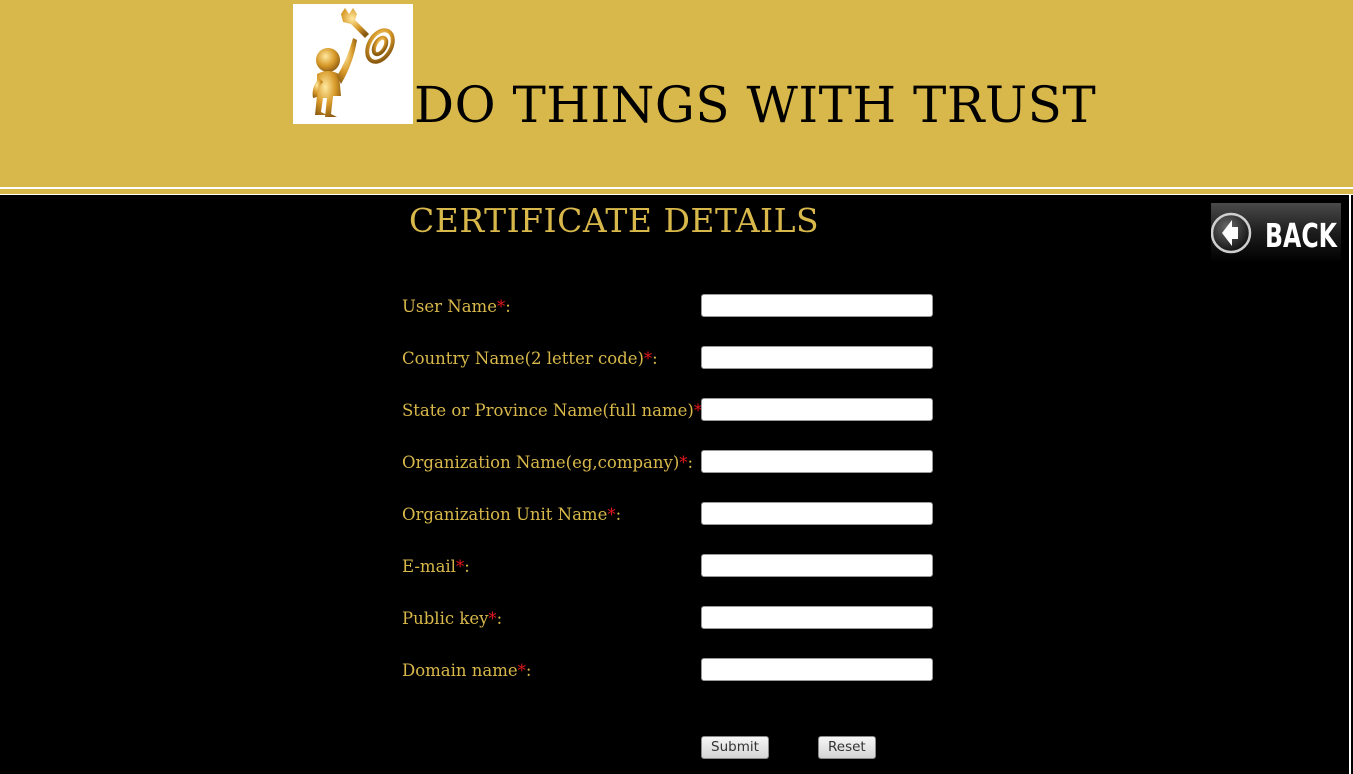 Image resolution: width=1353 pixels, height=774 pixels. Describe the element at coordinates (817, 565) in the screenshot. I see `email-input` at that location.